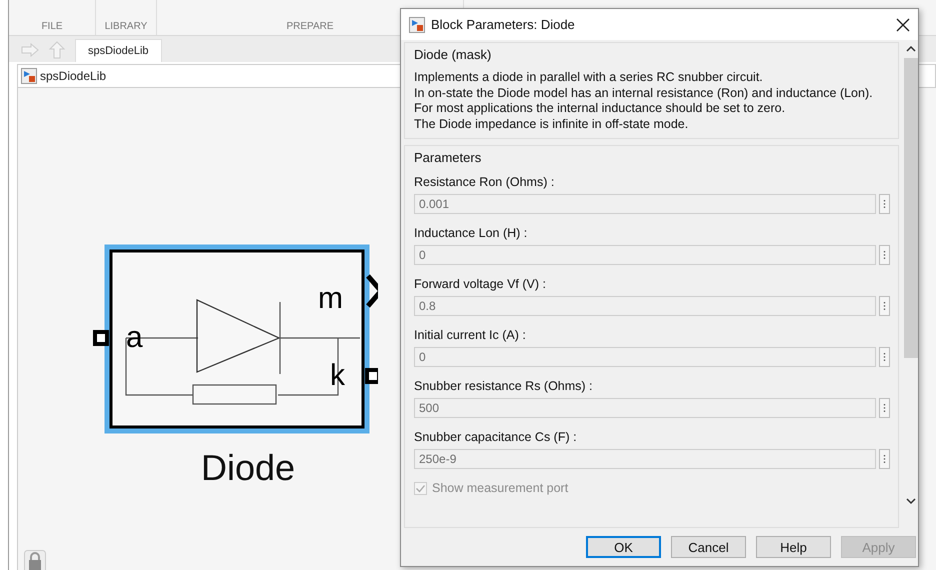 The width and height of the screenshot is (936, 570). Describe the element at coordinates (496, 437) in the screenshot. I see `parameter-label: Snubber capacitance Cs (F) :` at that location.